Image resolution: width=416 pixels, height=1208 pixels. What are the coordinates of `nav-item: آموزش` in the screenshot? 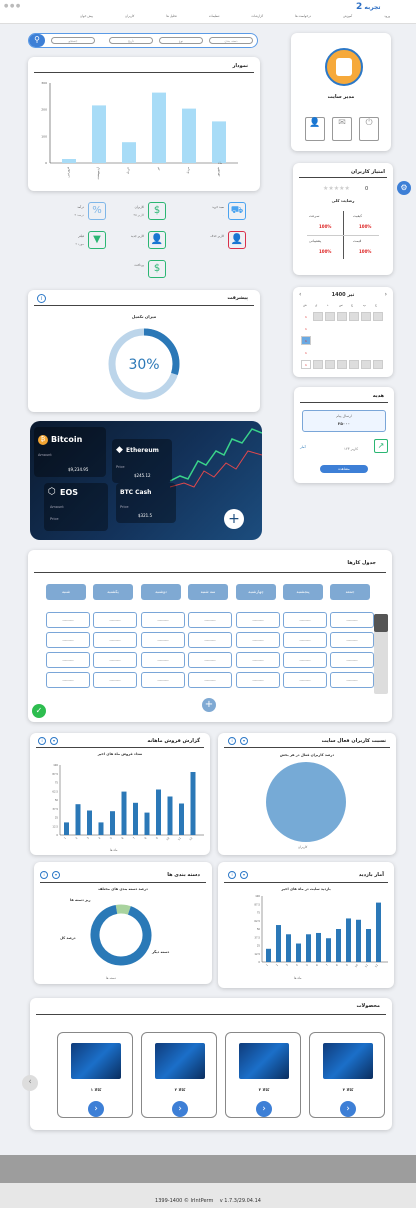 It's located at (347, 16).